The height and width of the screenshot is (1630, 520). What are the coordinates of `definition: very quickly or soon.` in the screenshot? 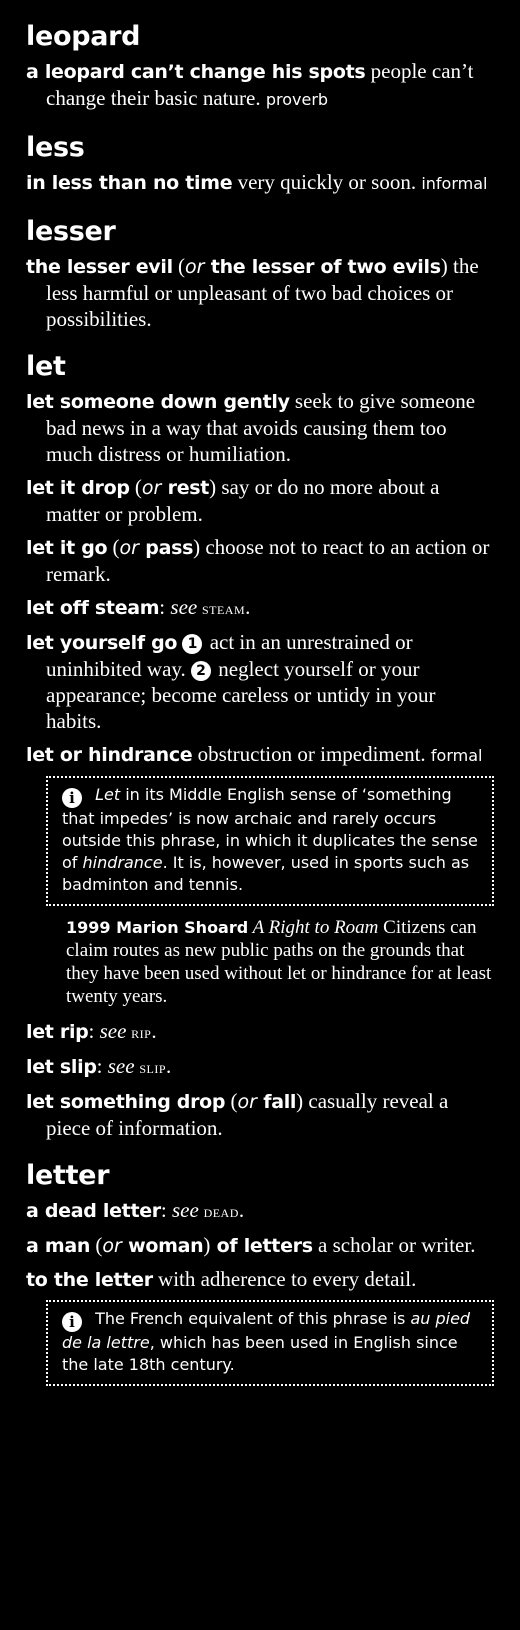 It's located at (324, 182).